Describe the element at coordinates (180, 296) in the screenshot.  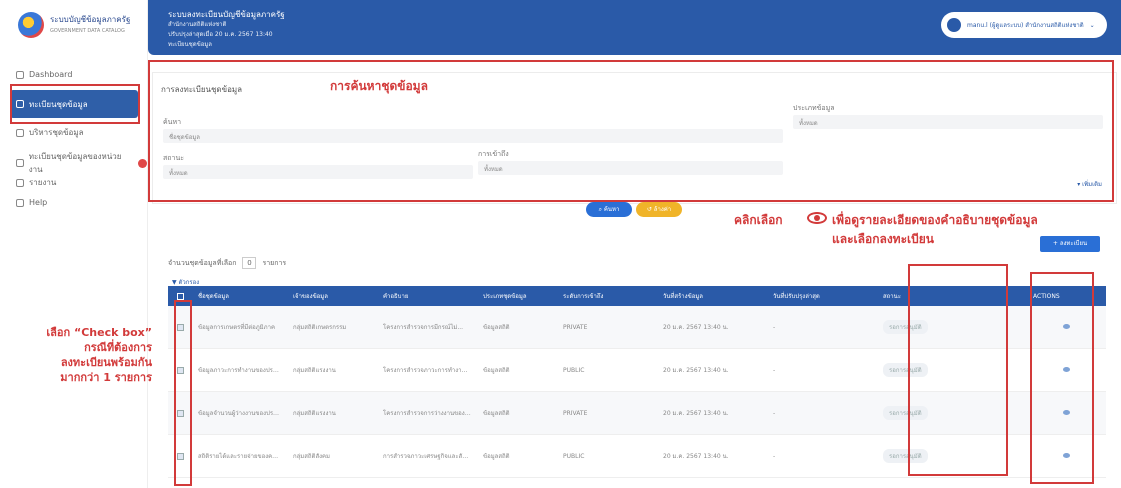
I see `select-all-checkbox` at that location.